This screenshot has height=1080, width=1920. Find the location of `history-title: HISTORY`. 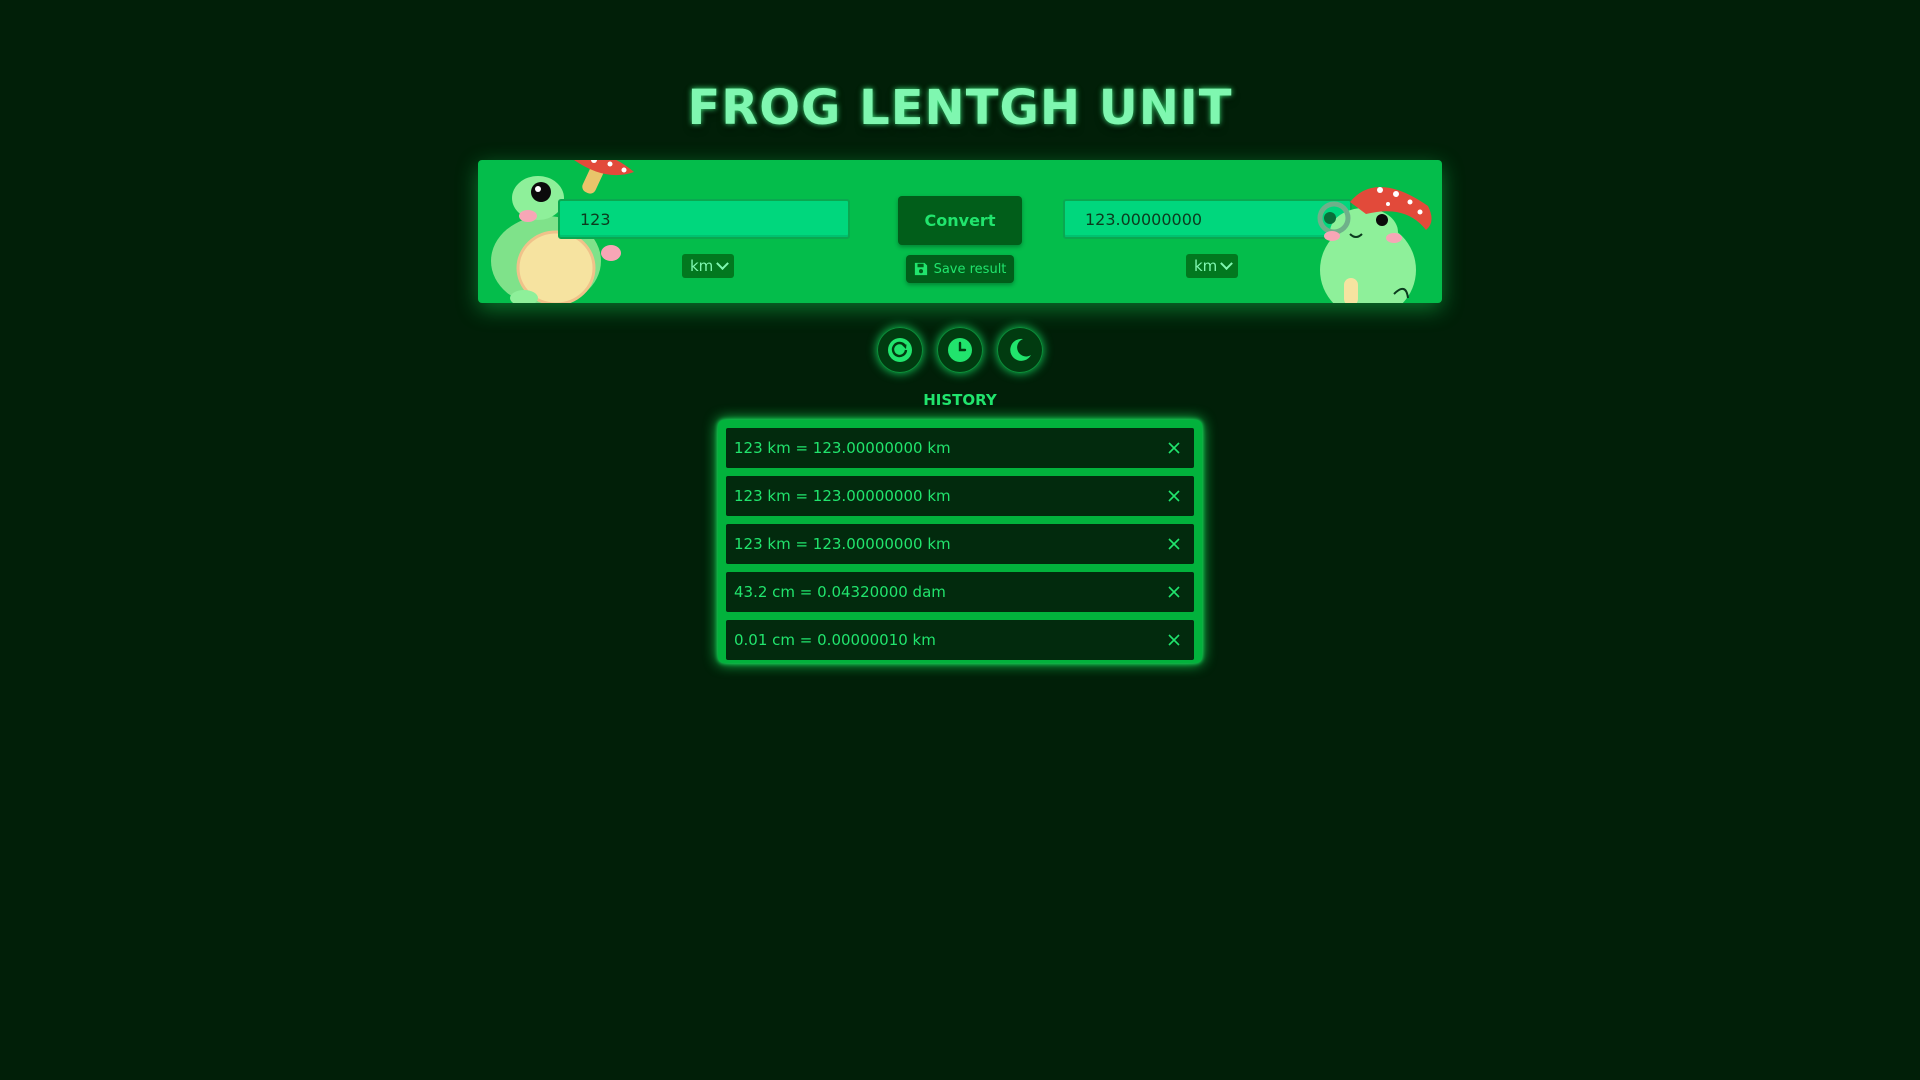

history-title: HISTORY is located at coordinates (960, 400).